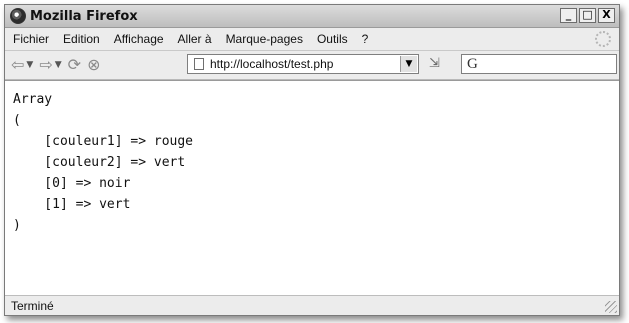  Describe the element at coordinates (312, 16) in the screenshot. I see `title-bar: Mozilla Firefox _ □ X` at that location.